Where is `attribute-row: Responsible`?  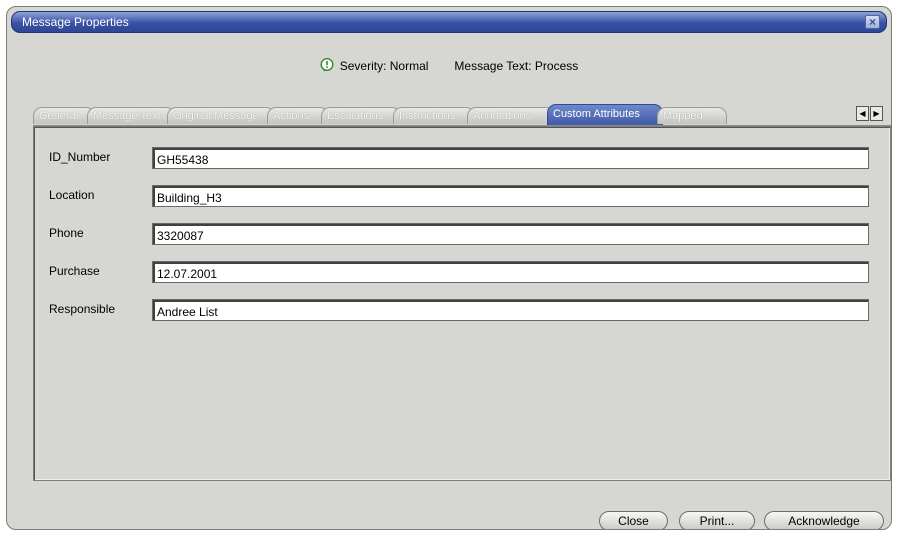
attribute-row: Responsible is located at coordinates (462, 310).